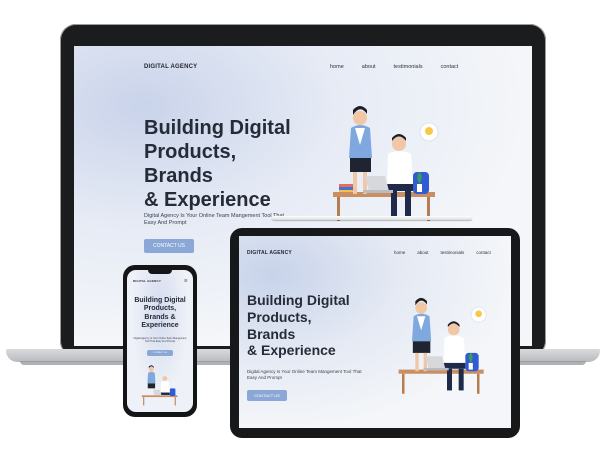  What do you see at coordinates (147, 281) in the screenshot?
I see `phone-brand-logo: DIGITAL AGENCY` at bounding box center [147, 281].